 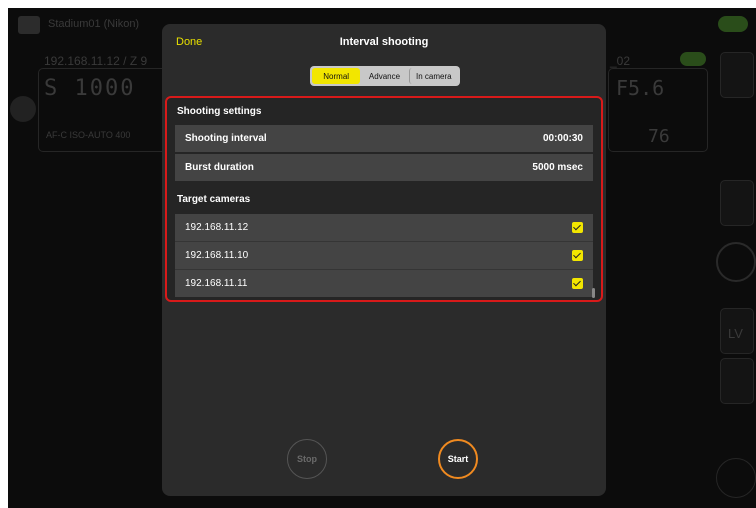 What do you see at coordinates (226, 138) in the screenshot?
I see `shooting-interval-label: Shooting interval` at bounding box center [226, 138].